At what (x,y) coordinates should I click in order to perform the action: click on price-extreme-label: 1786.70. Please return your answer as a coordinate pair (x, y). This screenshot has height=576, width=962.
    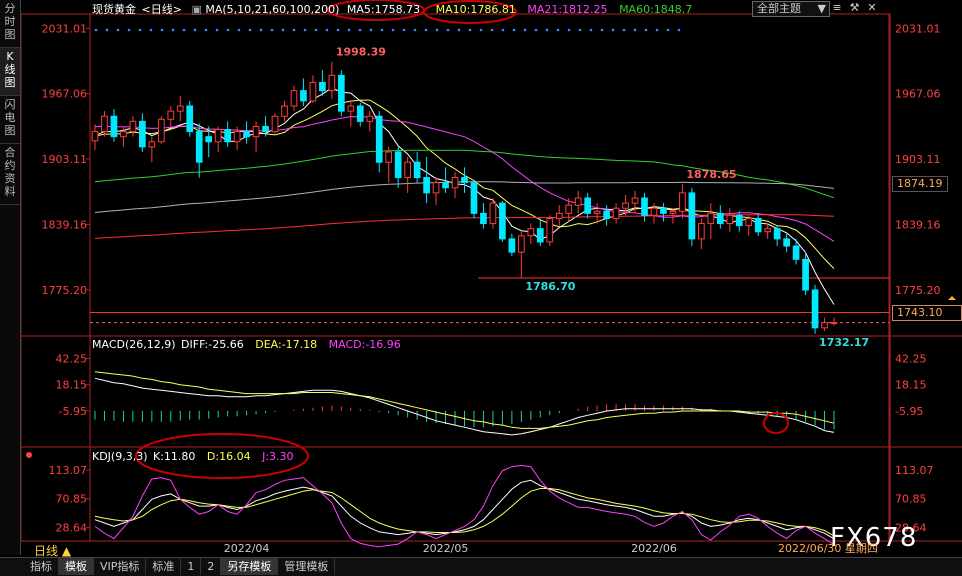
    Looking at the image, I should click on (550, 286).